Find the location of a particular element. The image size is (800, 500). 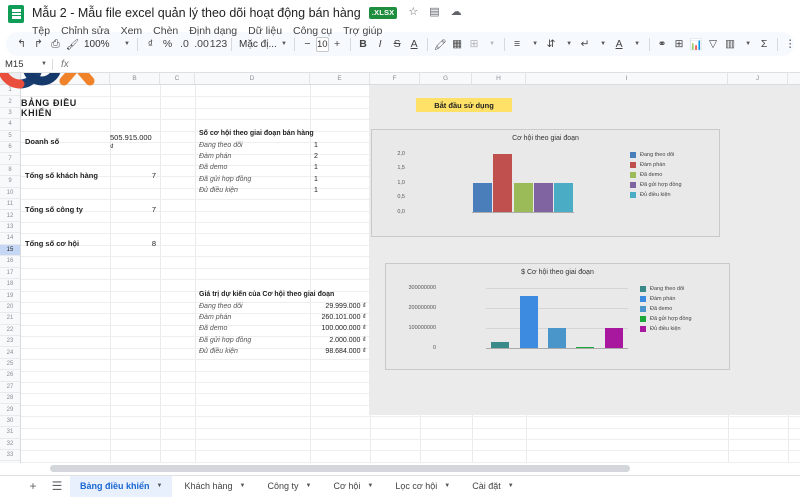

row-header-15: 15 is located at coordinates (10, 250).